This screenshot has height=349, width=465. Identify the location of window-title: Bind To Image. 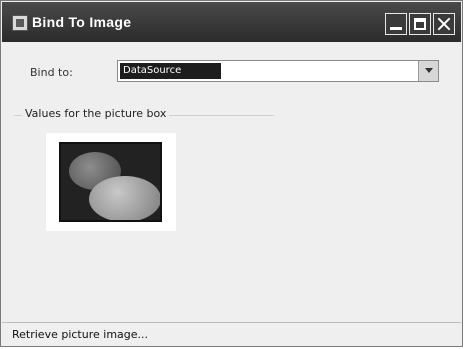
(82, 22).